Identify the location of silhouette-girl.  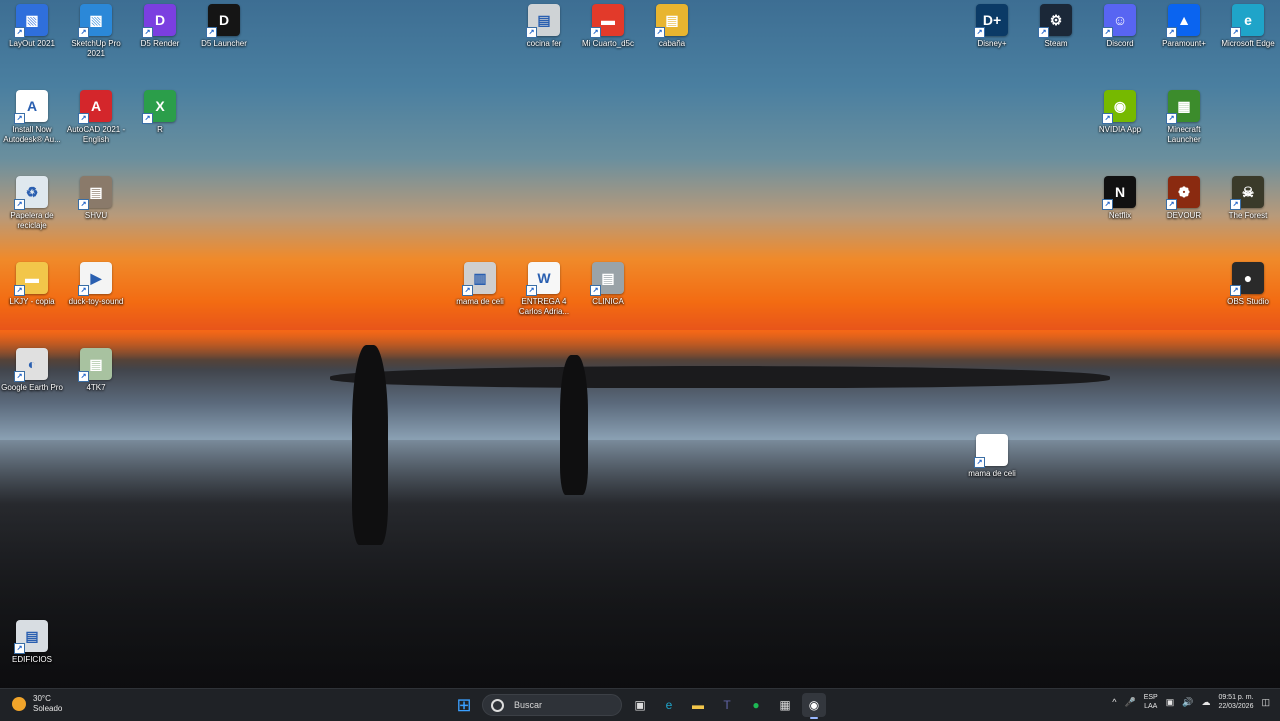
(574, 425).